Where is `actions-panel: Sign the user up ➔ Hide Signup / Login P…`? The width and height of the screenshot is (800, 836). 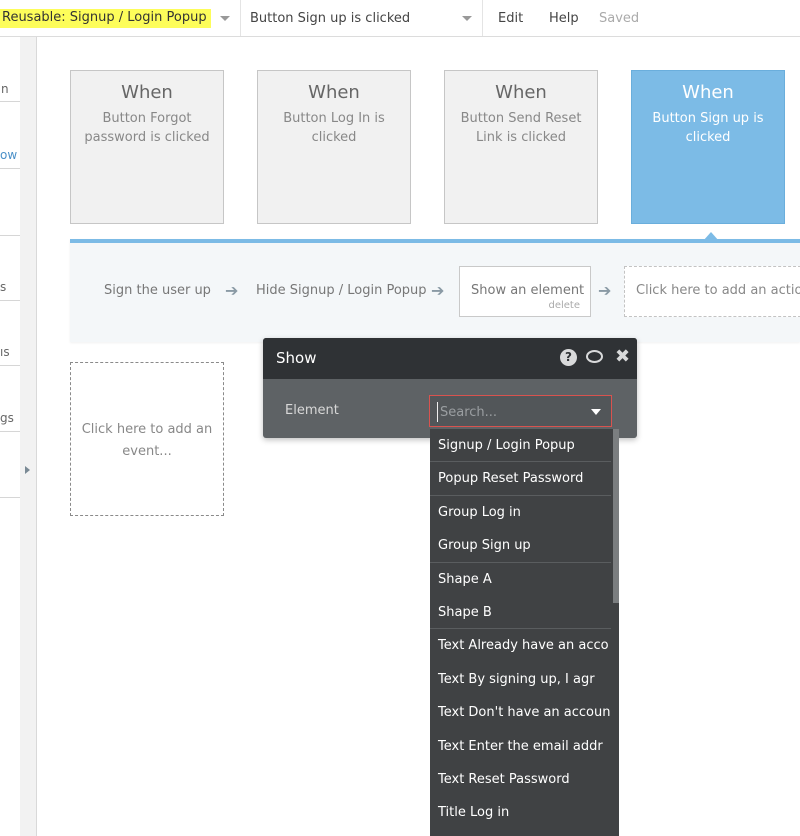 actions-panel: Sign the user up ➔ Hide Signup / Login P… is located at coordinates (435, 290).